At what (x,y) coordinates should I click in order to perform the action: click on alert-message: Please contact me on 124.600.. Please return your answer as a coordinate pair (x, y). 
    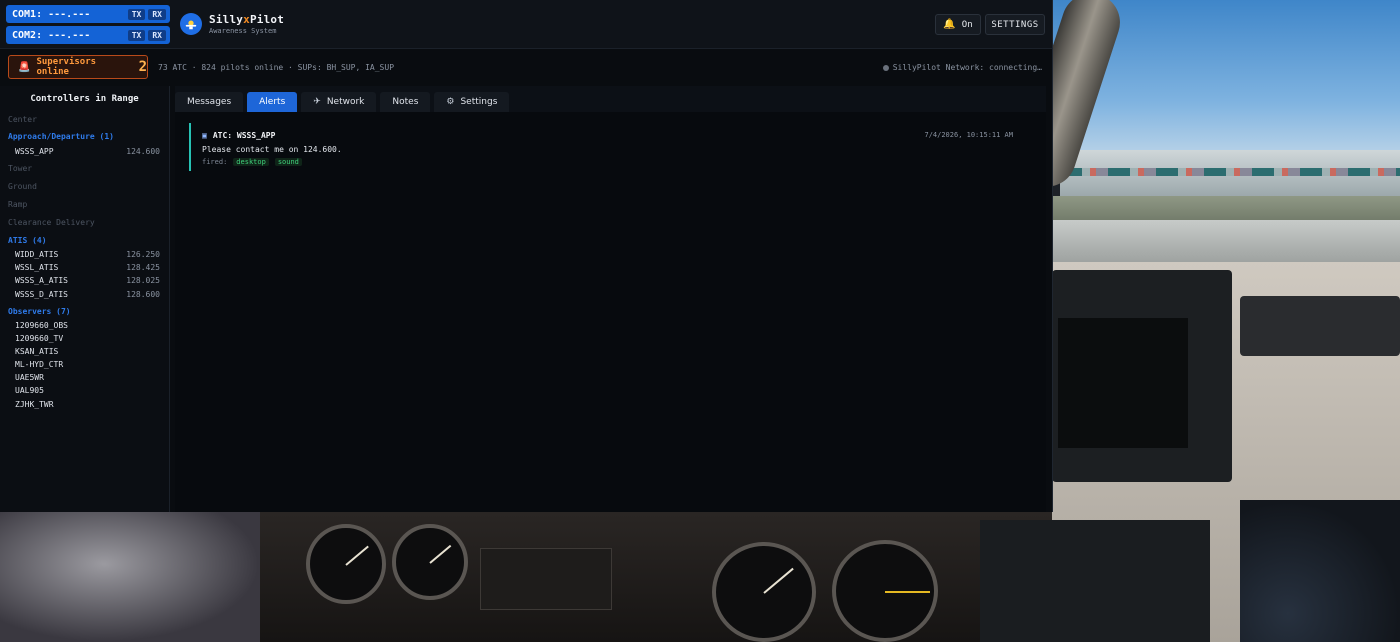
    Looking at the image, I should click on (272, 149).